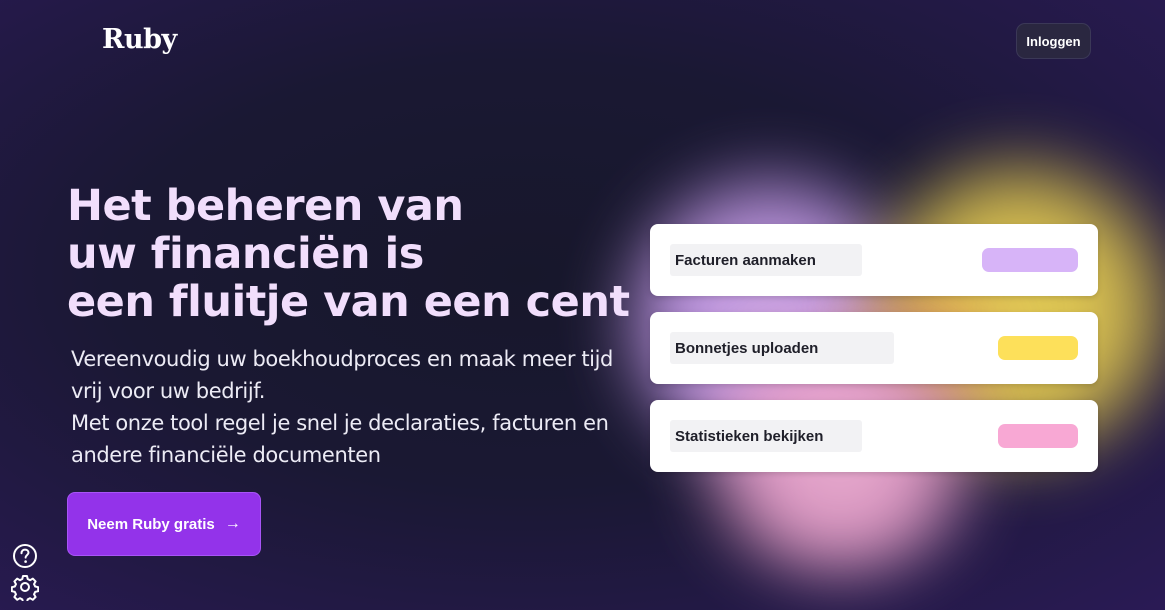 This screenshot has width=1165, height=610. Describe the element at coordinates (766, 436) in the screenshot. I see `feature-card-label: Statistieken bekijken` at that location.